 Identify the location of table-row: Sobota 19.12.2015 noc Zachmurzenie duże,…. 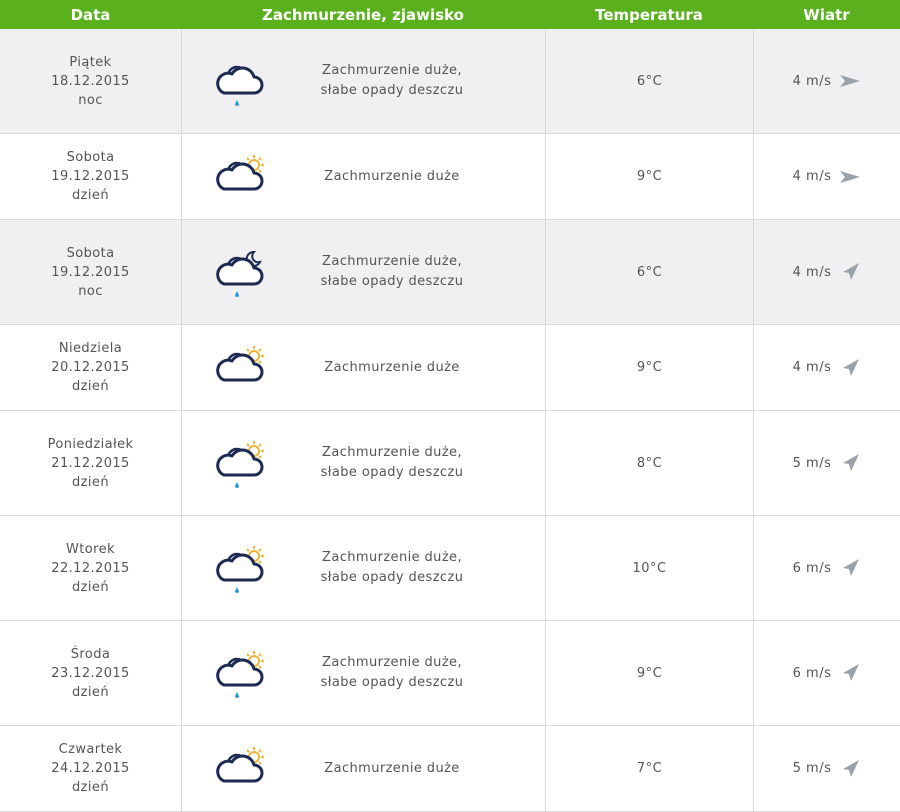
(450, 272).